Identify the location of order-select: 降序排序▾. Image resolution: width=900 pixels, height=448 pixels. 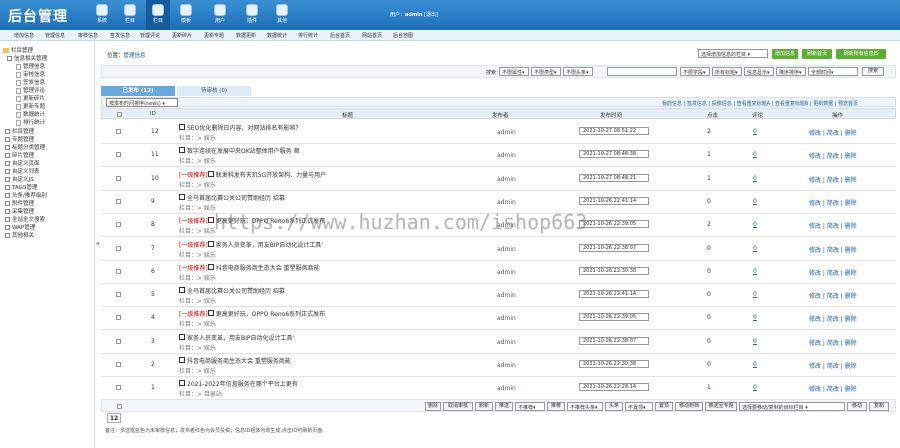
(791, 71).